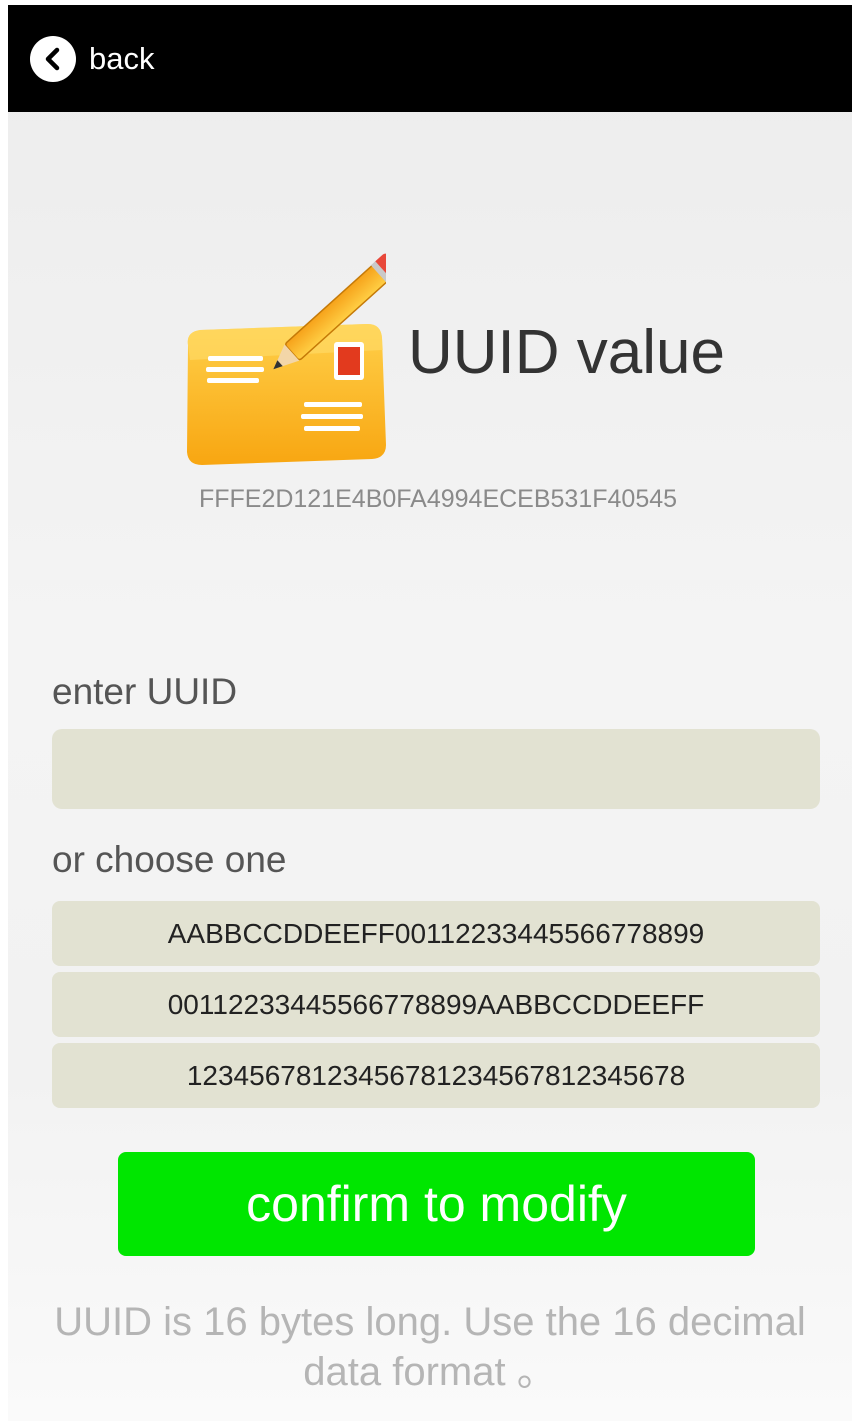 The width and height of the screenshot is (852, 1421). I want to click on top-bar: back, so click(430, 58).